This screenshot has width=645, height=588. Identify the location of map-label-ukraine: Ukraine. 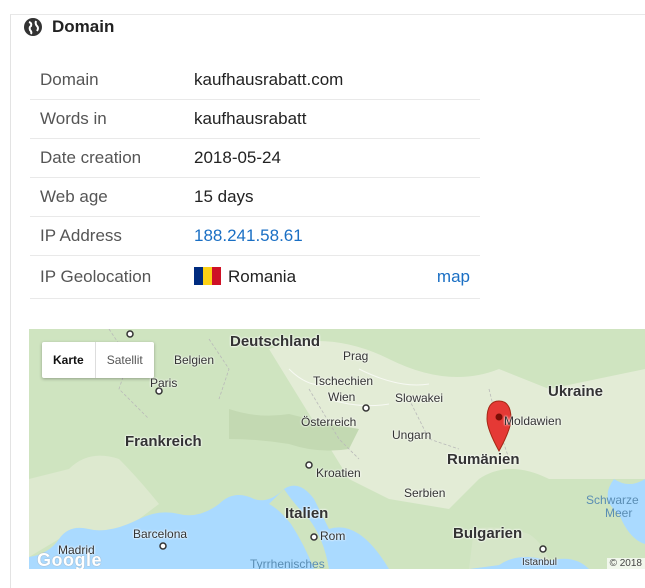
(576, 391).